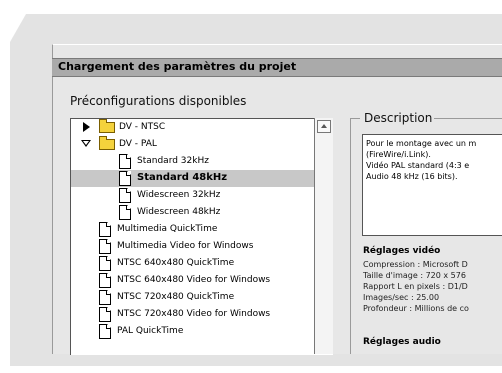 The width and height of the screenshot is (502, 373). Describe the element at coordinates (398, 118) in the screenshot. I see `description-label: Description` at that location.